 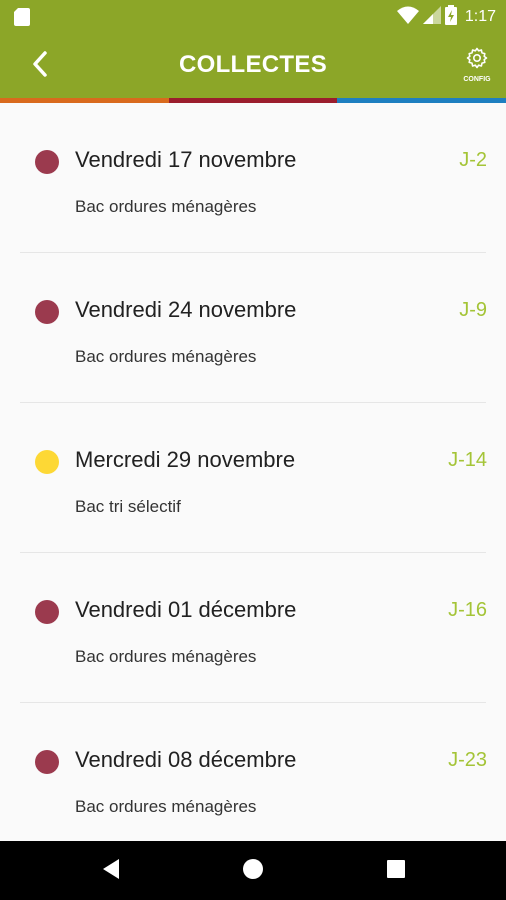 I want to click on collection-countdown: J-9, so click(x=473, y=310).